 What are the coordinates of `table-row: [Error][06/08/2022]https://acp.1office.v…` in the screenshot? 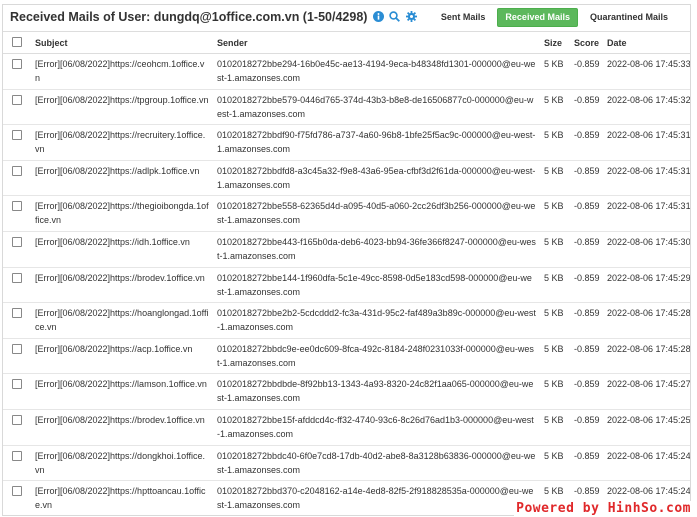 It's located at (346, 356).